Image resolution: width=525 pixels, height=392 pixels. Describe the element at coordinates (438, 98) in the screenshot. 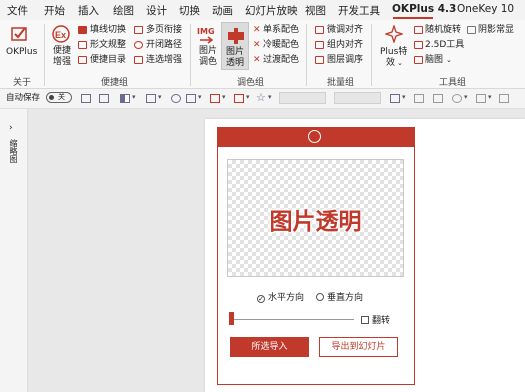

I see `outline-icon` at that location.